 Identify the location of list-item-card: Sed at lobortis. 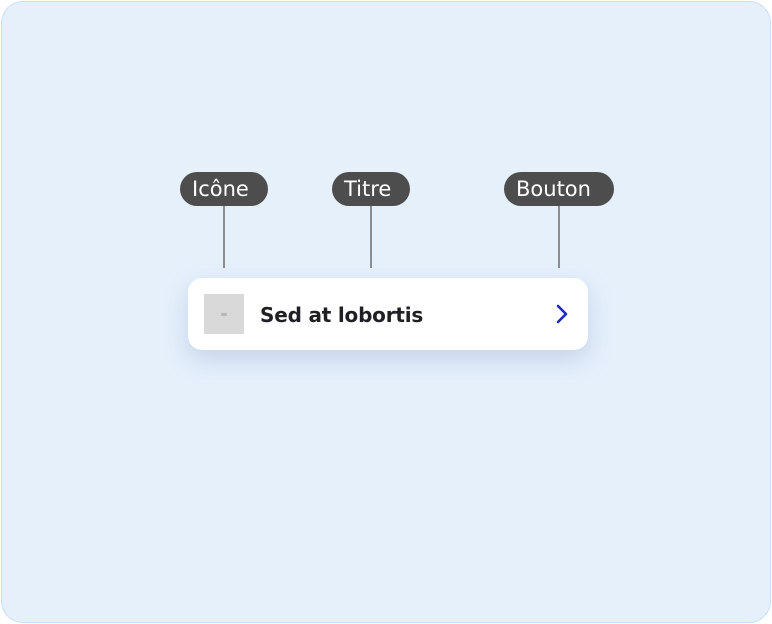
(388, 314).